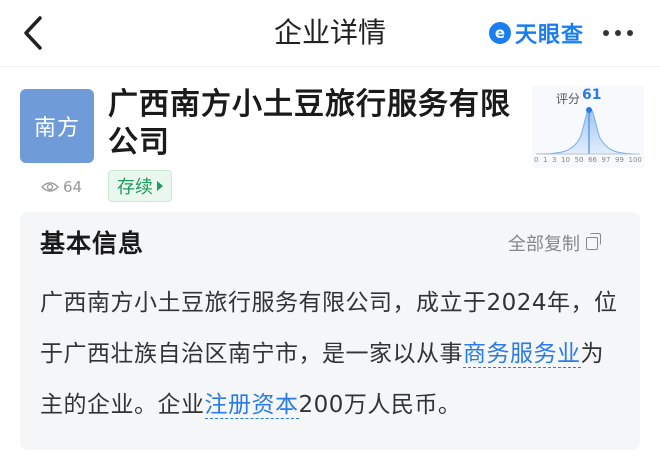  I want to click on brand-logo: e 天眼查, so click(536, 33).